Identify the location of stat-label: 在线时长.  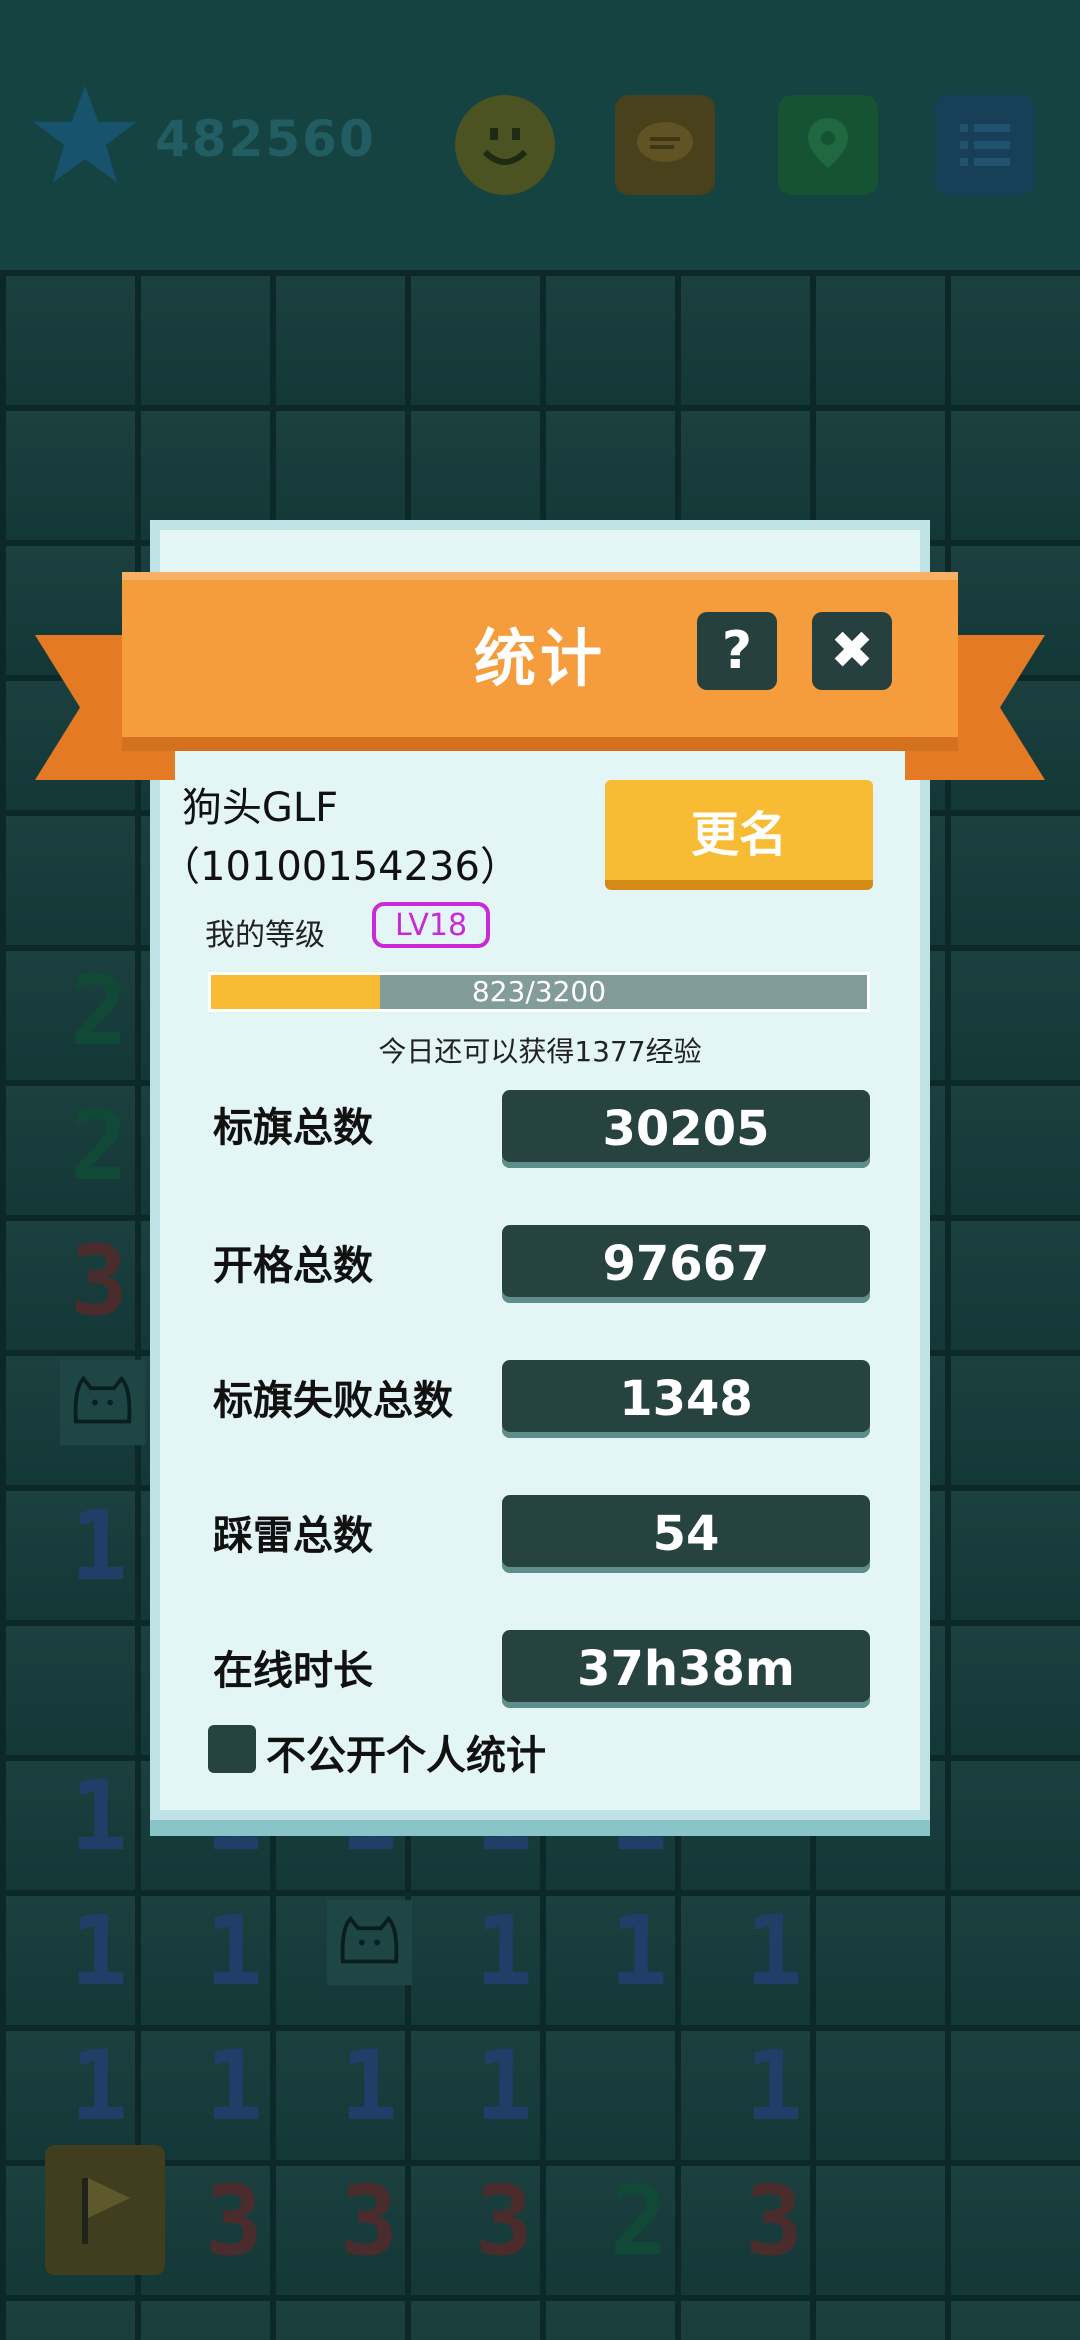
(293, 1671).